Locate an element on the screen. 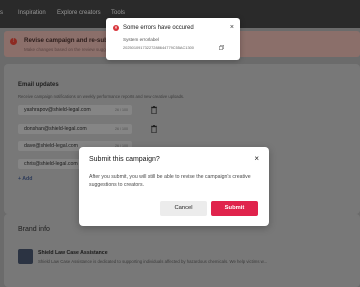 This screenshot has width=360, height=287. cancel-button: Cancel is located at coordinates (183, 208).